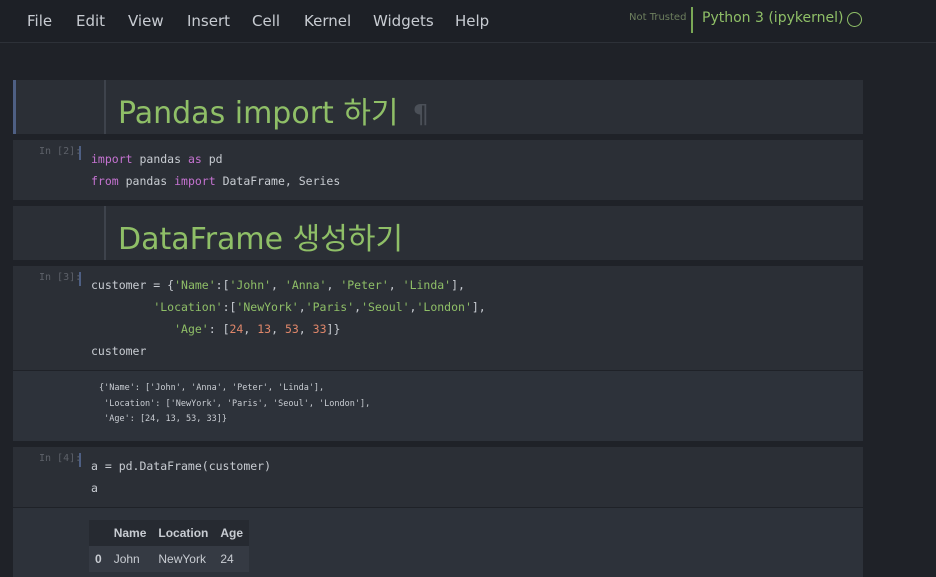 This screenshot has width=936, height=577. I want to click on right-gutter, so click(899, 310).